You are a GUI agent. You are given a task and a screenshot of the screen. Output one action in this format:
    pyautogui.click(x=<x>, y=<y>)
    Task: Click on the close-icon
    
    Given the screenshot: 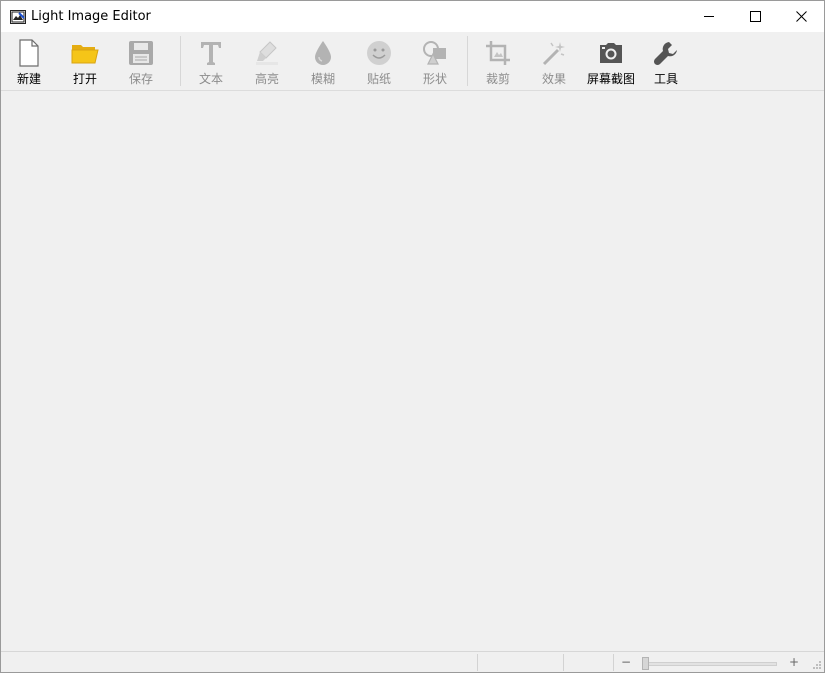 What is the action you would take?
    pyautogui.click(x=801, y=16)
    